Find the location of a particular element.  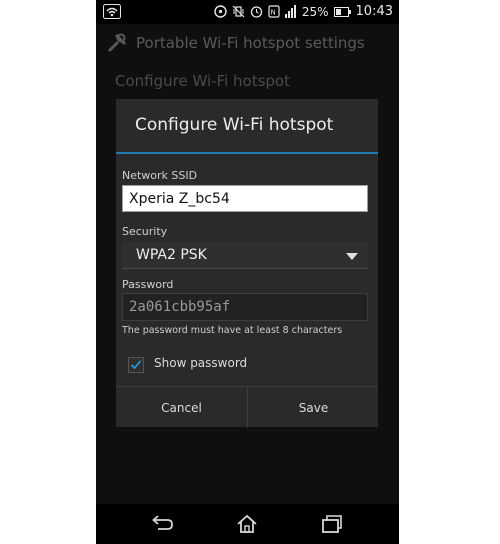

svg-text: N is located at coordinates (272, 13).